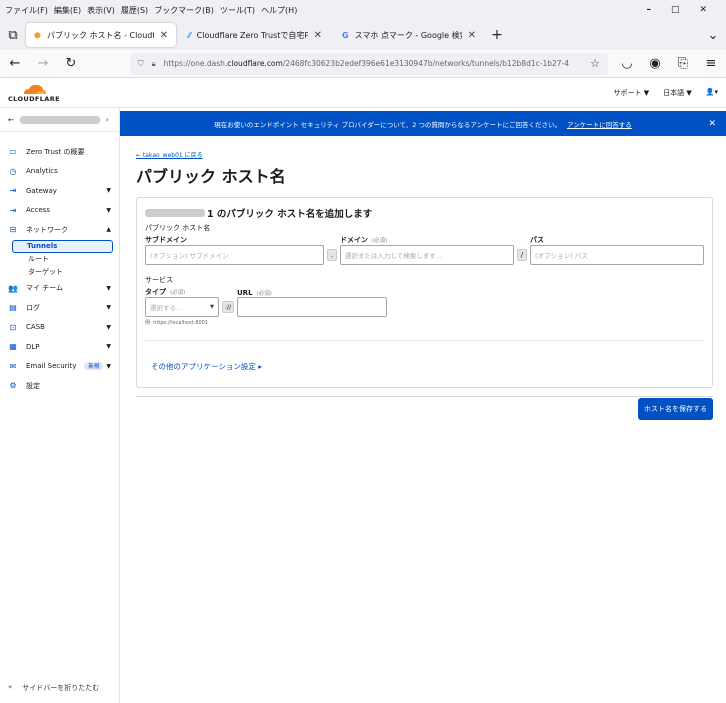 Image resolution: width=726 pixels, height=703 pixels. What do you see at coordinates (62, 246) in the screenshot?
I see `sidebar-subitem-tunnels: Tunnels` at bounding box center [62, 246].